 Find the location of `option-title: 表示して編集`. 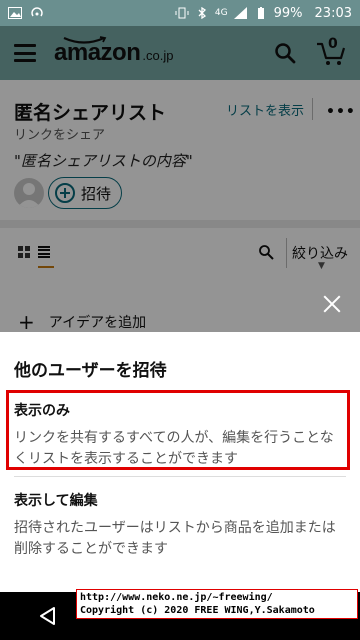

option-title: 表示して編集 is located at coordinates (56, 501).